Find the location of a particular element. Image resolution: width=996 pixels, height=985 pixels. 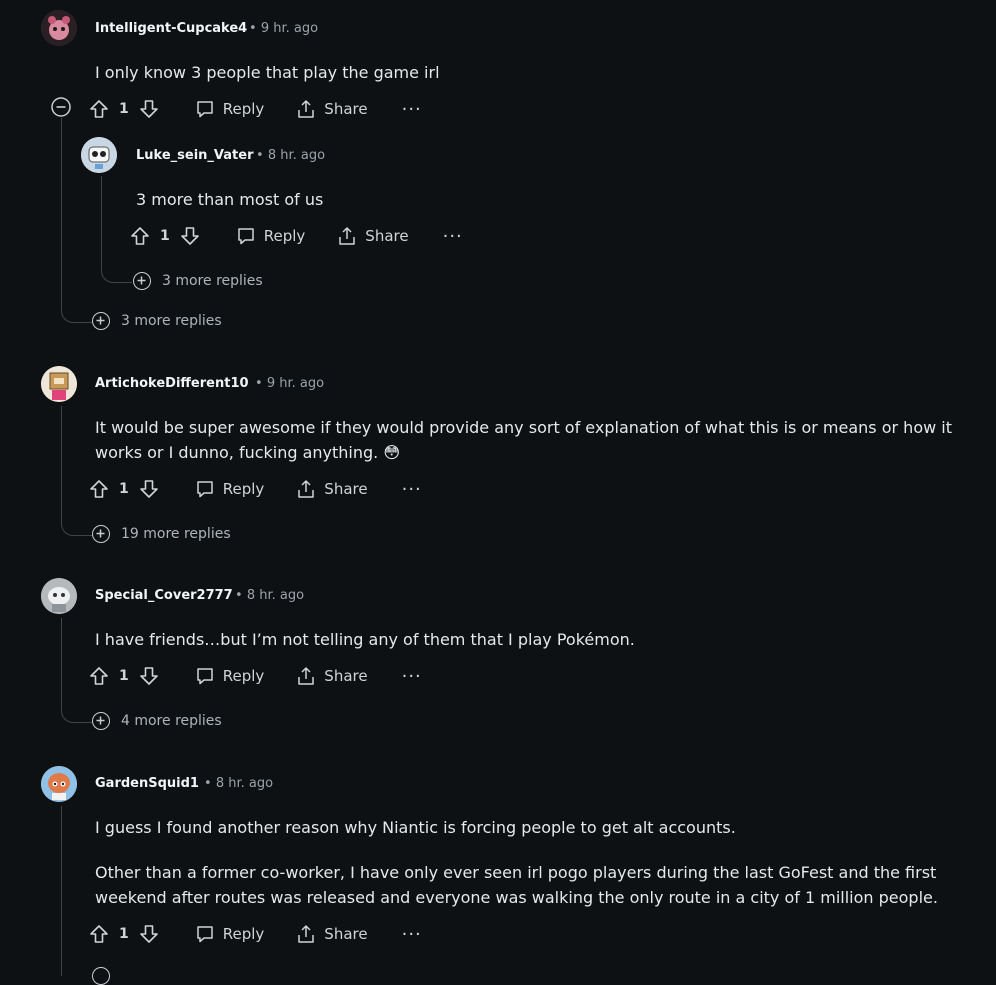

comment-body: 3 more than most of us is located at coordinates (230, 199).